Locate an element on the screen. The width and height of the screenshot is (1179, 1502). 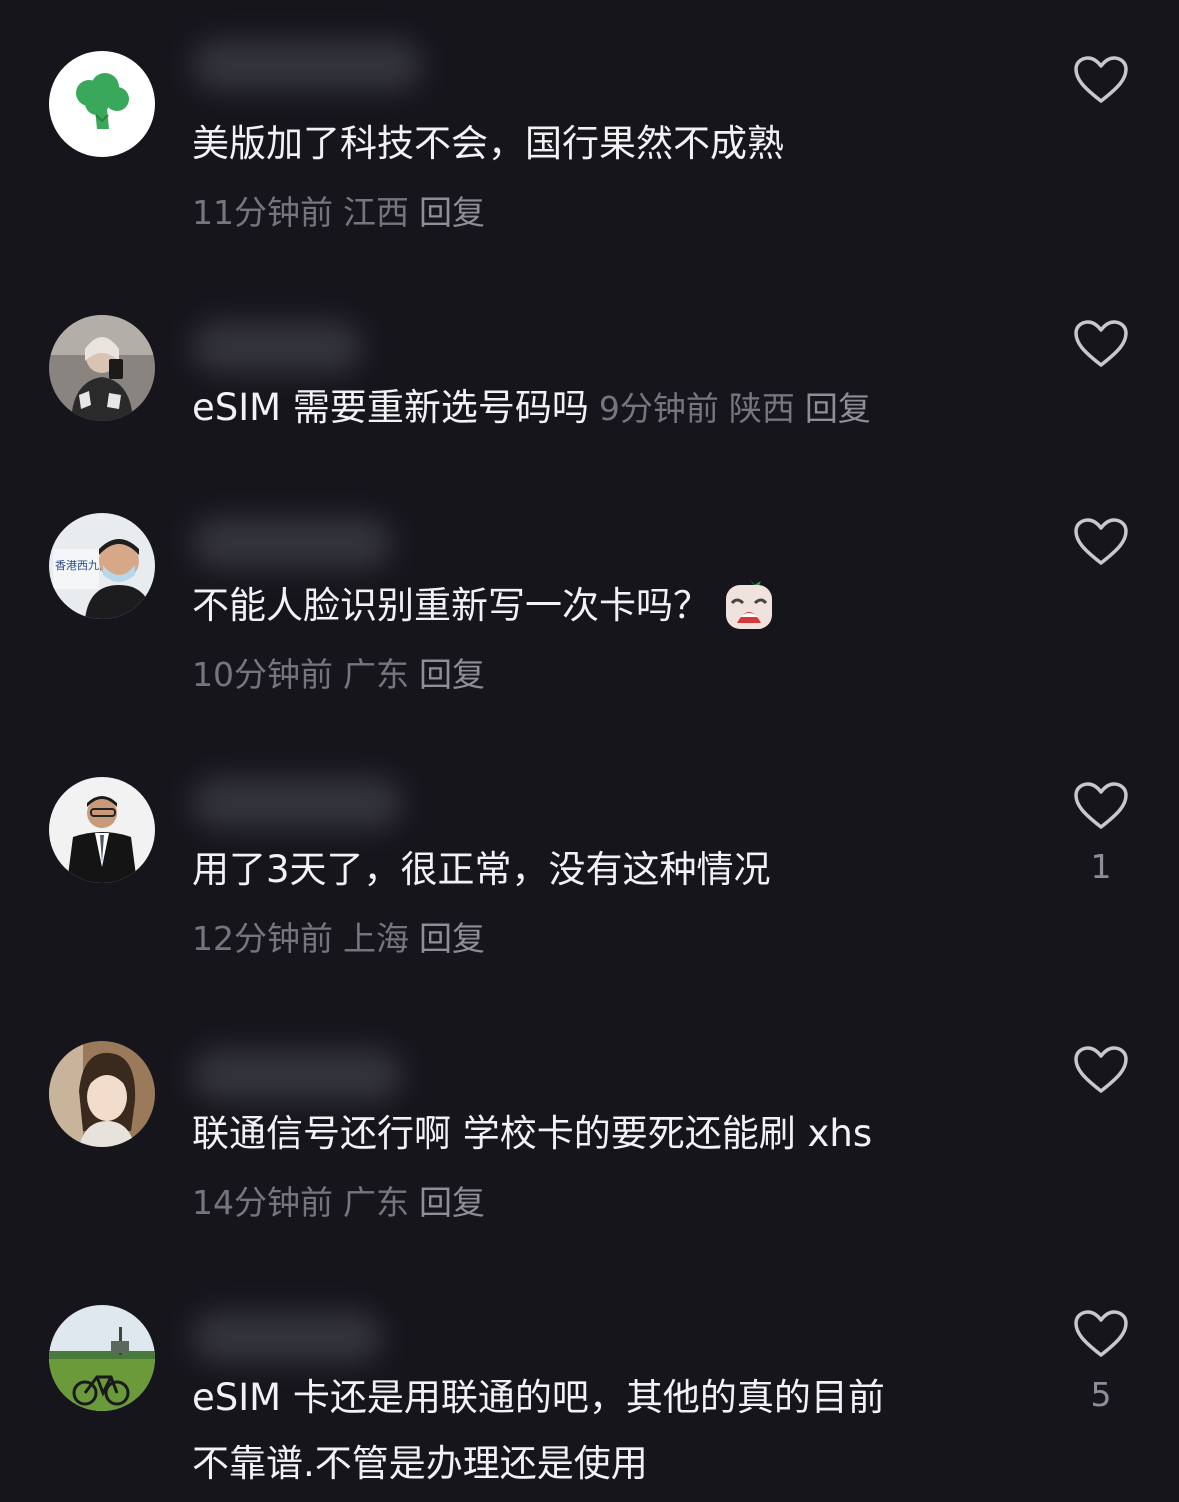
like-count: 5 is located at coordinates (1101, 1394).